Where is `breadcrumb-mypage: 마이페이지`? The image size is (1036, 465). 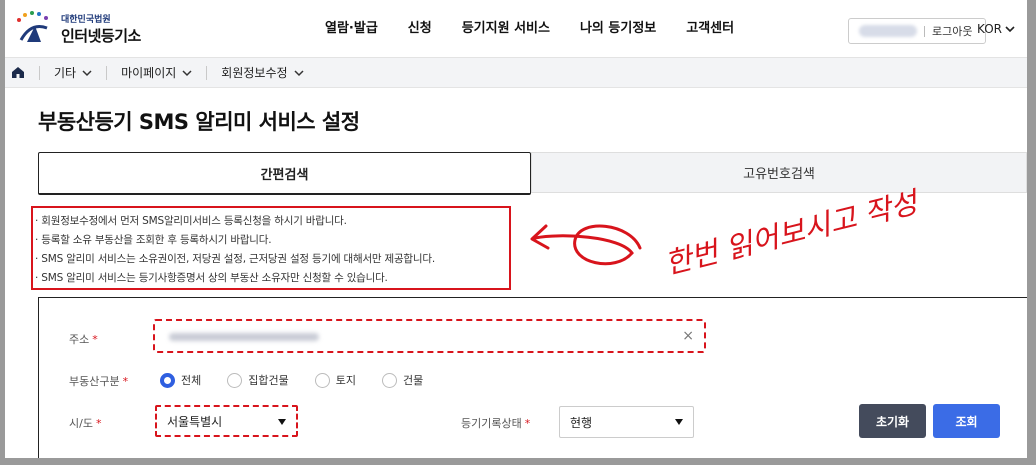
breadcrumb-mypage: 마이페이지 is located at coordinates (156, 72).